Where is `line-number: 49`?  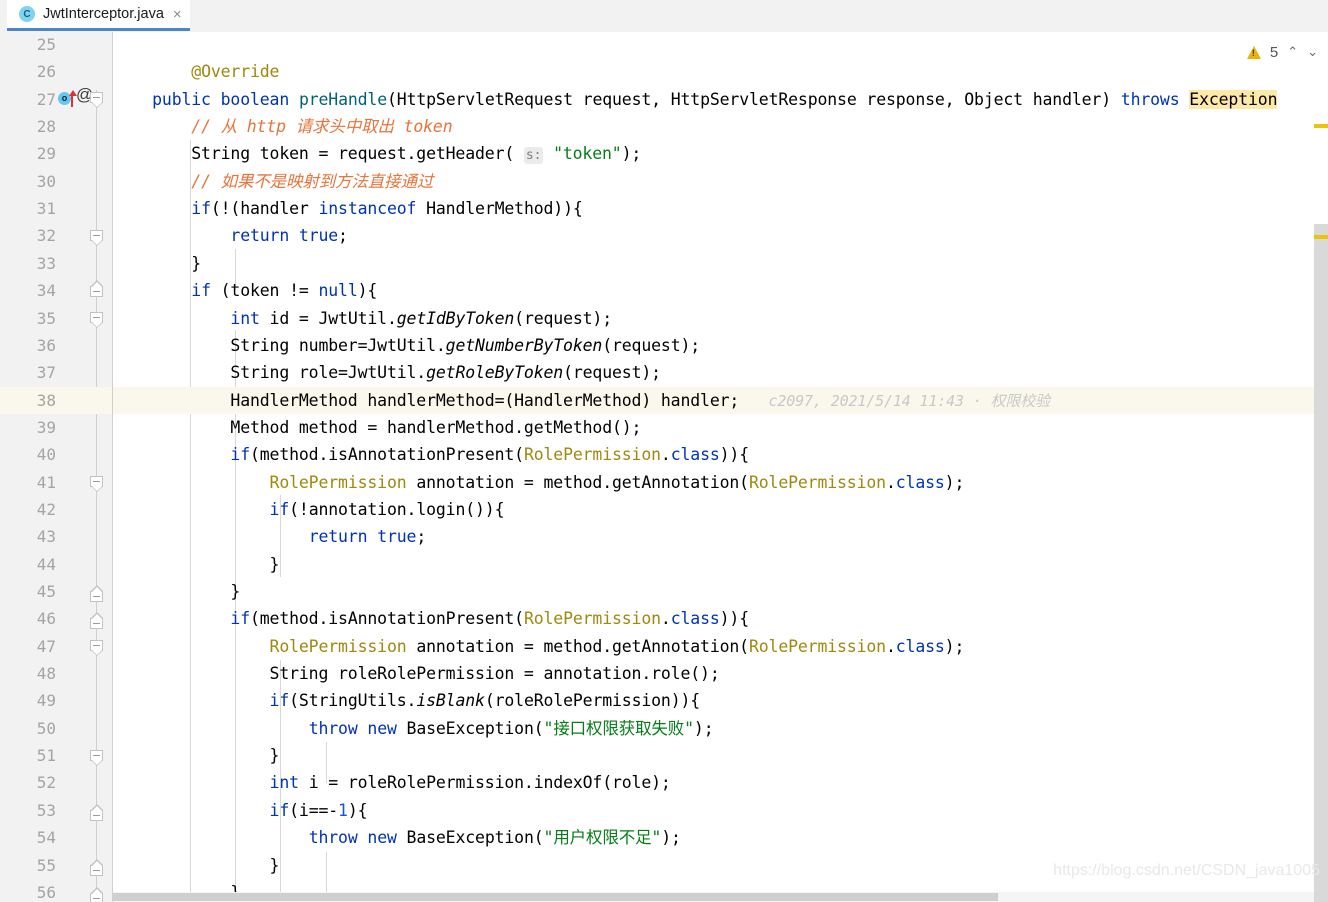
line-number: 49 is located at coordinates (28, 700).